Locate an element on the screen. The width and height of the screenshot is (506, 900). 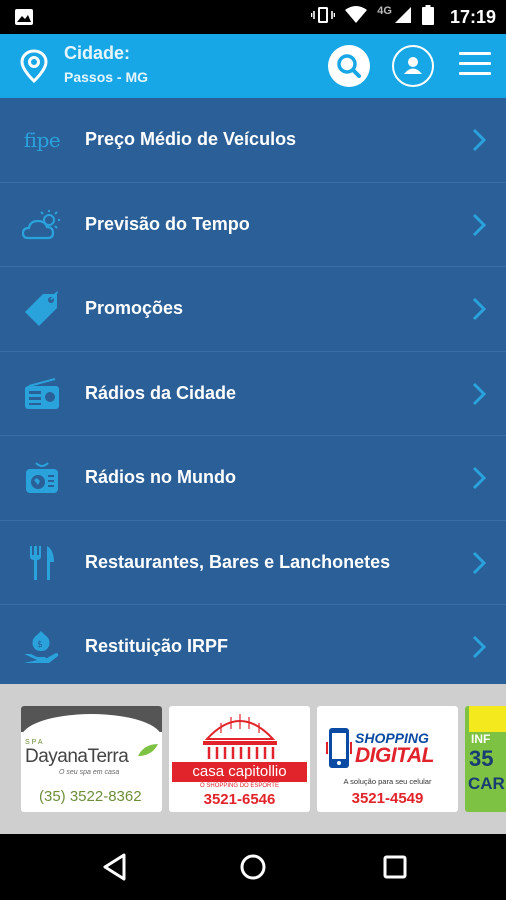
ad-text-2: 35 is located at coordinates (481, 758).